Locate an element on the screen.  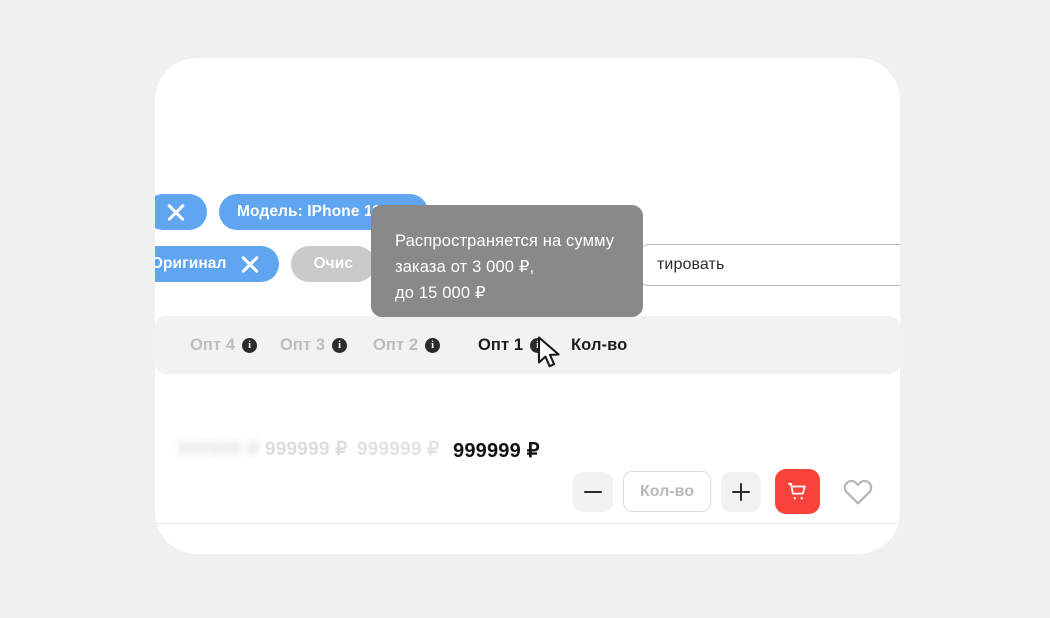
price-opt-1: 999999 ₽ is located at coordinates (496, 451).